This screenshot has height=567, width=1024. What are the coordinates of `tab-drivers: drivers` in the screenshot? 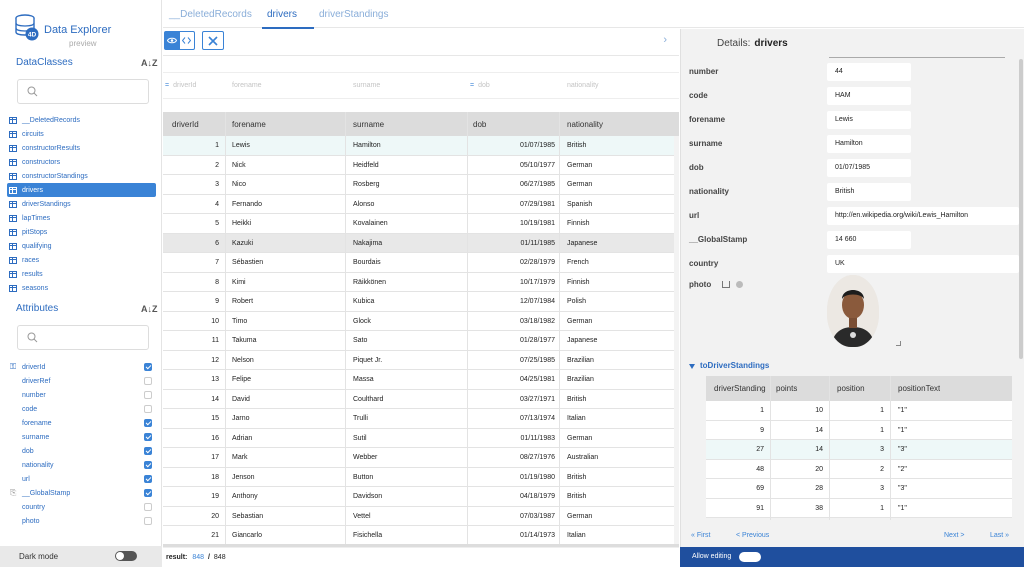 It's located at (282, 14).